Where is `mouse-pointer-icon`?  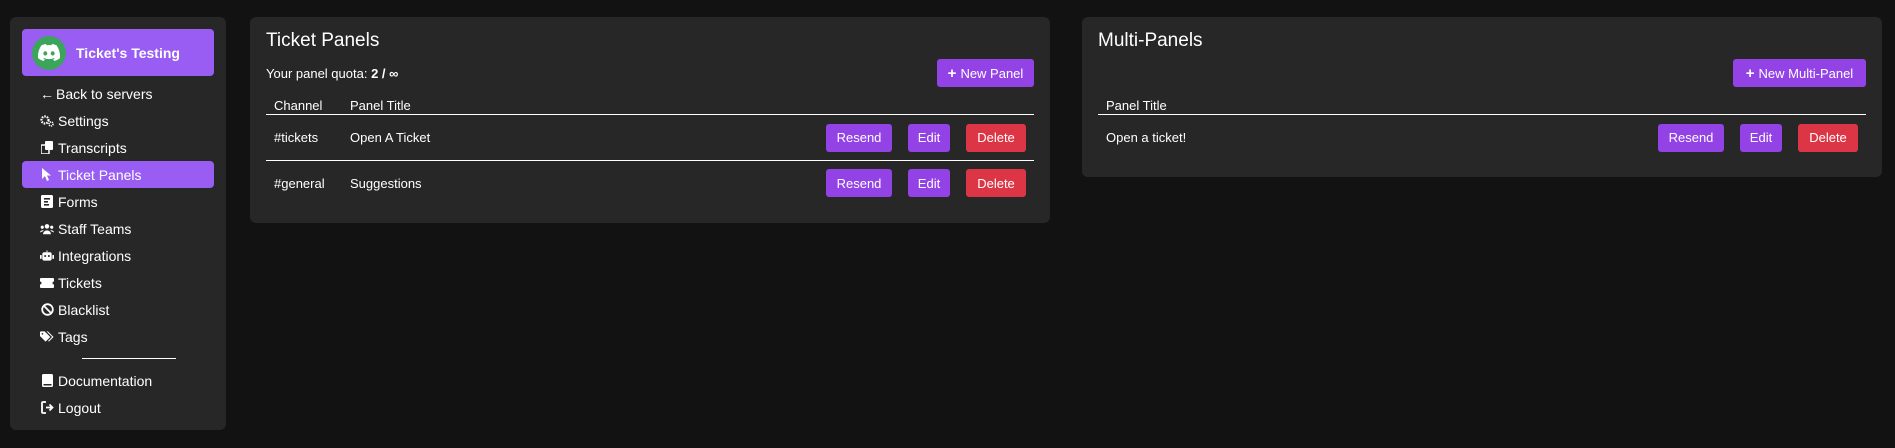
mouse-pointer-icon is located at coordinates (47, 175).